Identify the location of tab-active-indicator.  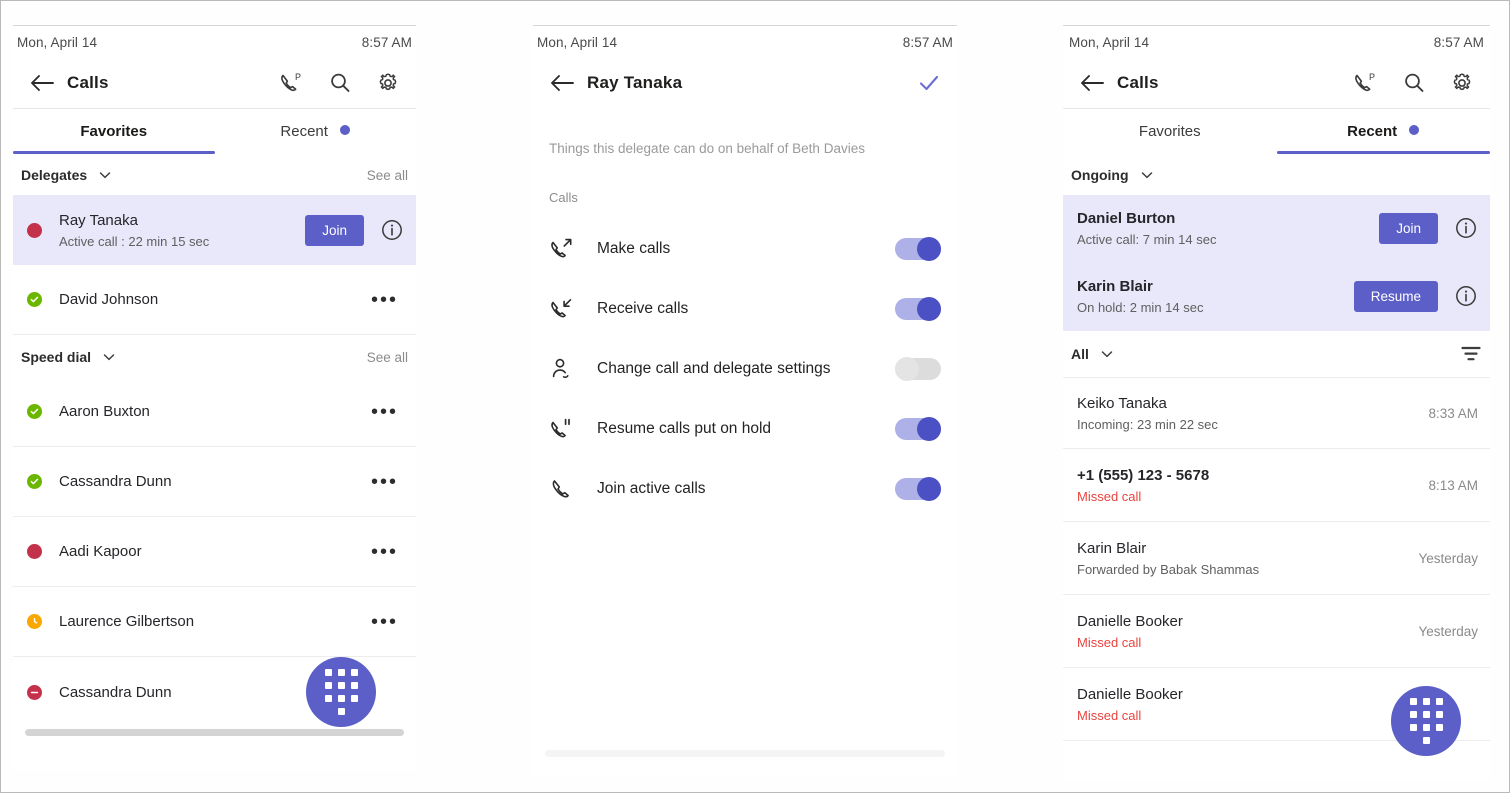
(1383, 152).